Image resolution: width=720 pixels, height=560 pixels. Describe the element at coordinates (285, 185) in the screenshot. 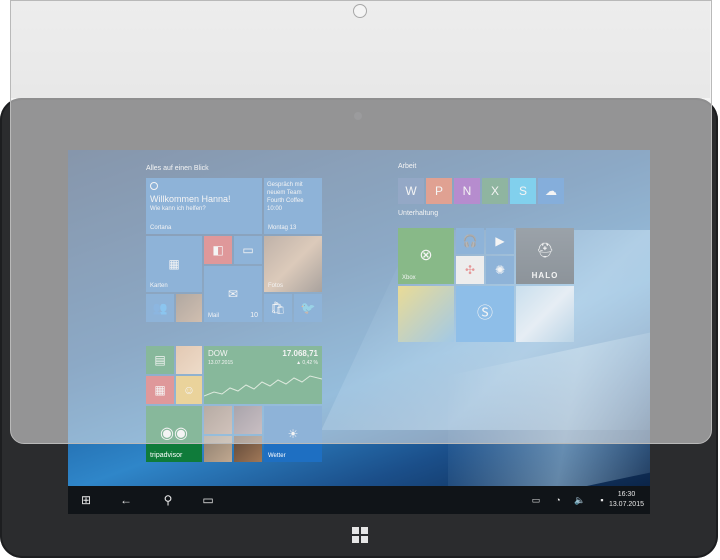

I see `calendar-line: Gespräch mit` at that location.